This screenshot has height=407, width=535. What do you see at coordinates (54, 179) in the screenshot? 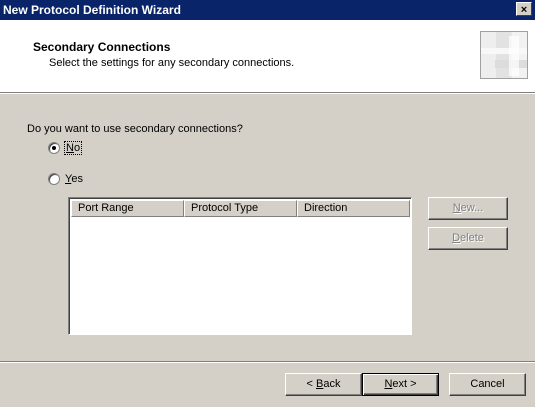
I see `radio-unchecked-icon` at bounding box center [54, 179].